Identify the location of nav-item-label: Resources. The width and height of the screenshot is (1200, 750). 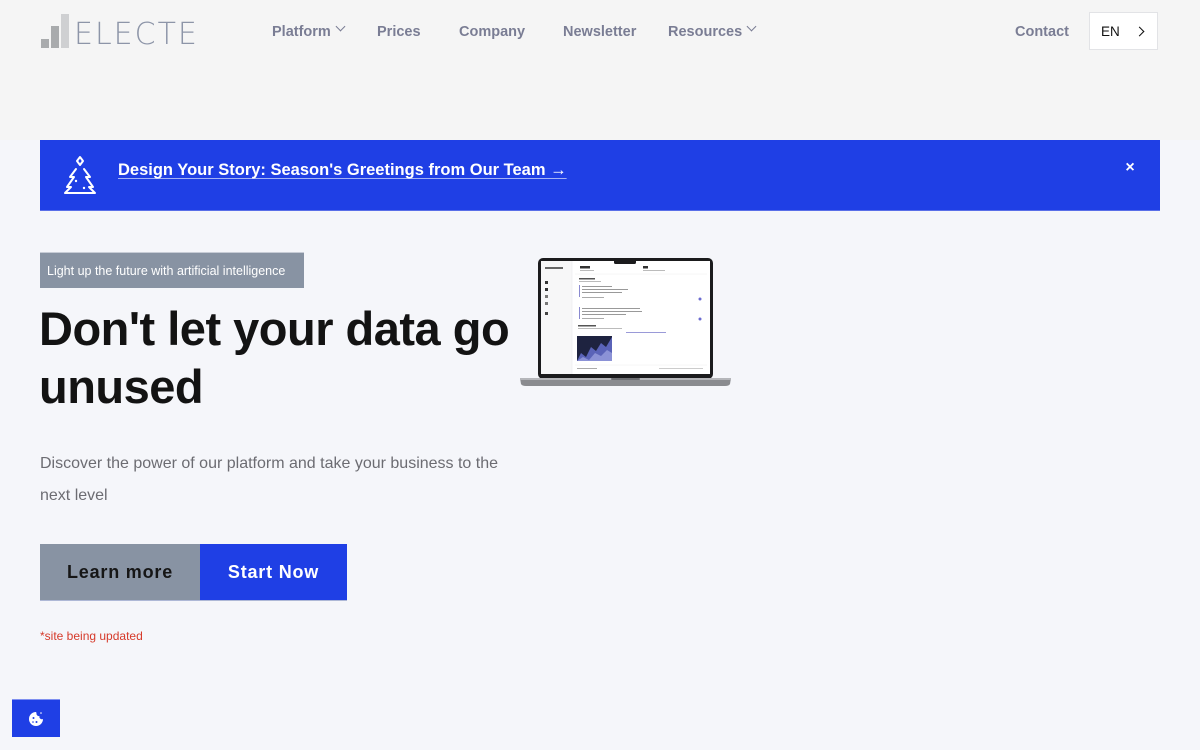
(705, 32).